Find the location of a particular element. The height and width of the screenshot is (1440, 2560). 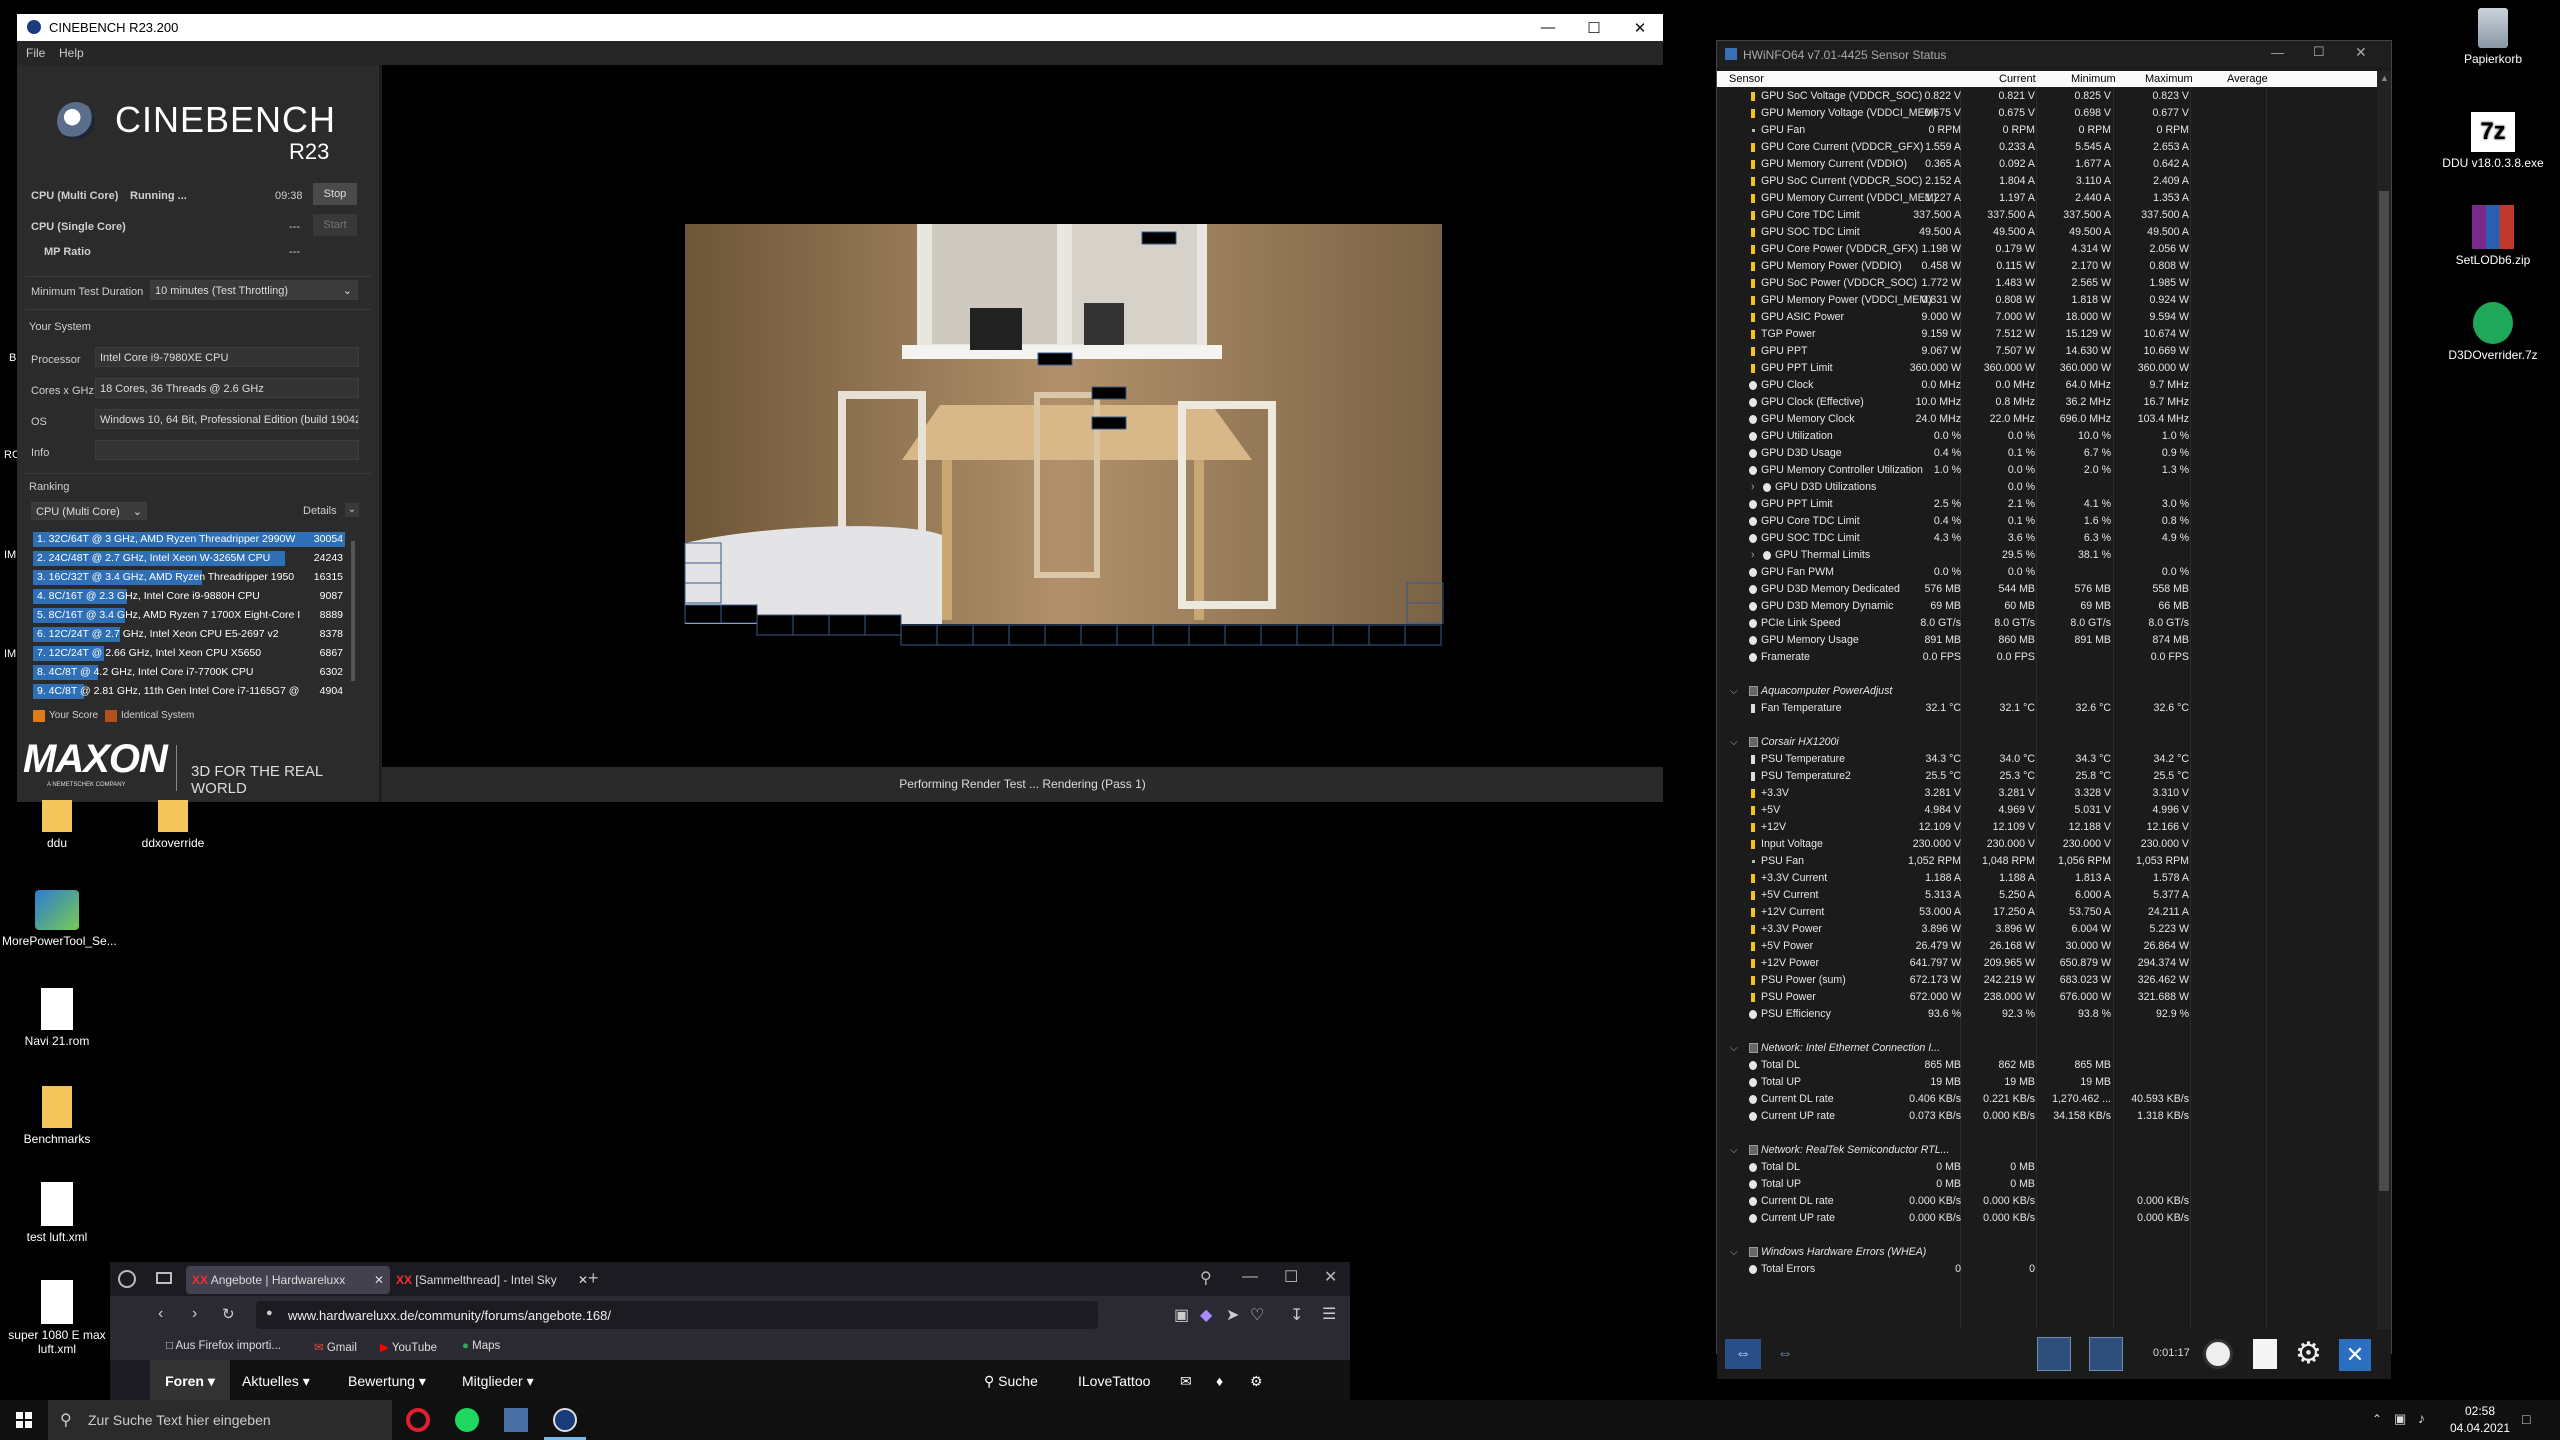

bookmark-maps: ● Maps is located at coordinates (481, 1346).